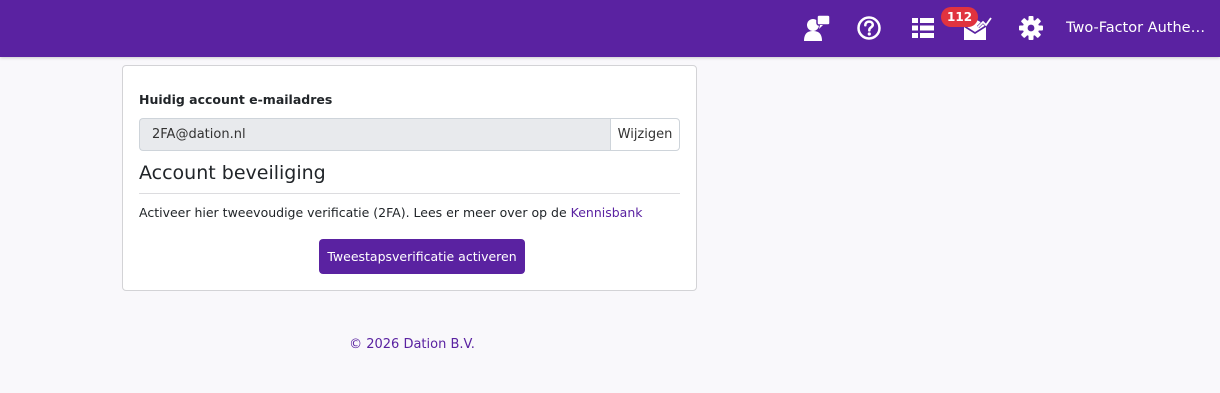  Describe the element at coordinates (869, 28) in the screenshot. I see `help-icon` at that location.